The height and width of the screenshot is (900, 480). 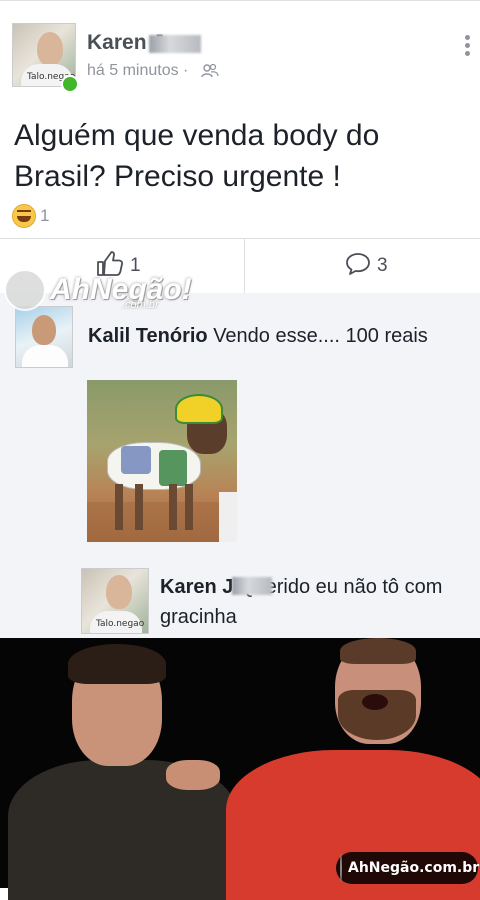 What do you see at coordinates (375, 702) in the screenshot?
I see `meme-person-right-mouth` at bounding box center [375, 702].